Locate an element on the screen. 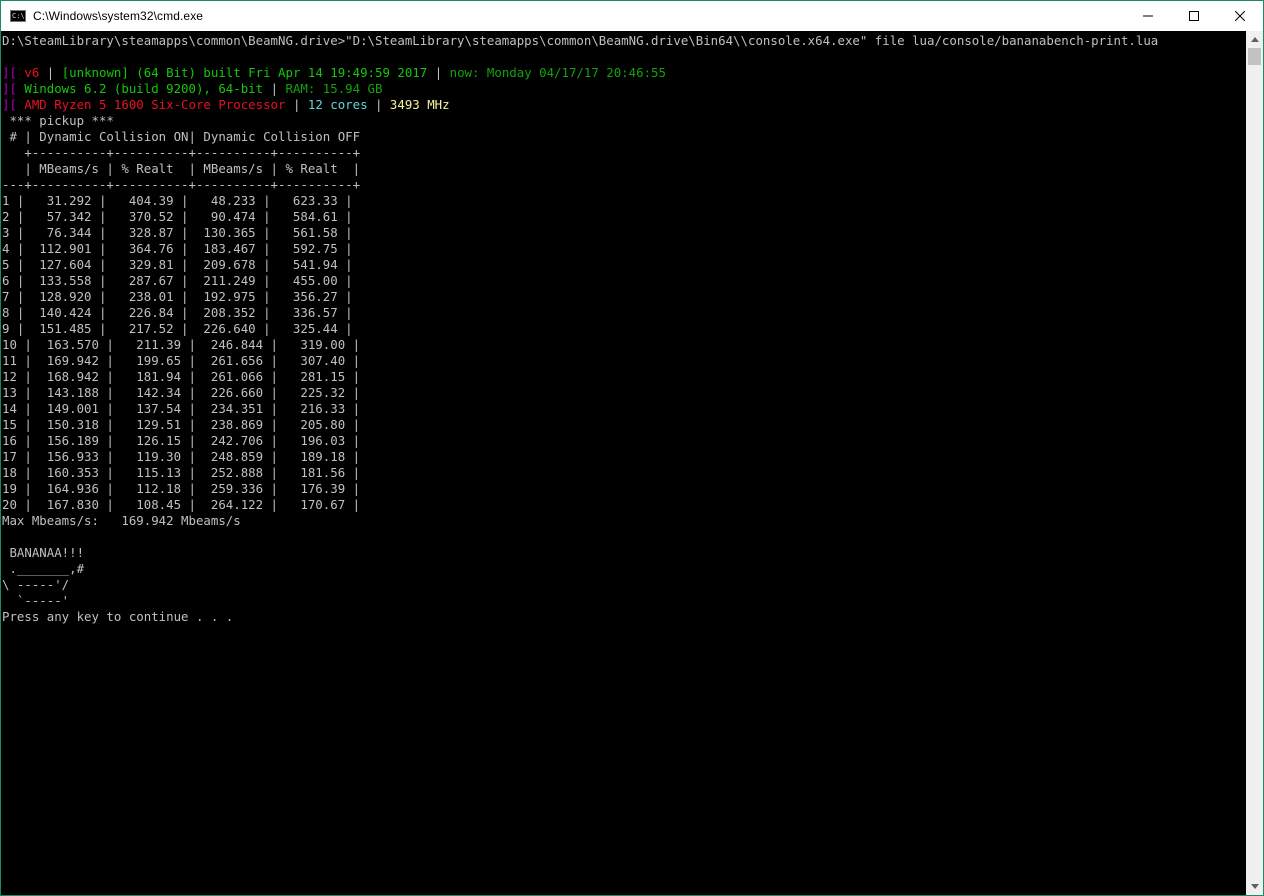 The width and height of the screenshot is (1264, 896). scroll-down-button is located at coordinates (1254, 886).